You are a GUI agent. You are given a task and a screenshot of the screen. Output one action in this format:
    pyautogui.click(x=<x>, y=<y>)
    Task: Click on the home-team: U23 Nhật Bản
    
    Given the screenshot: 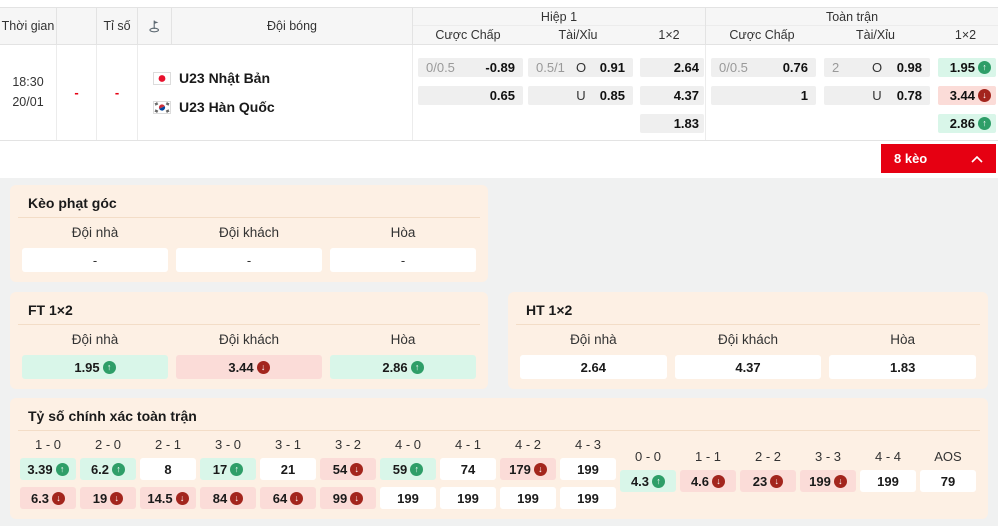 What is the action you would take?
    pyautogui.click(x=282, y=78)
    